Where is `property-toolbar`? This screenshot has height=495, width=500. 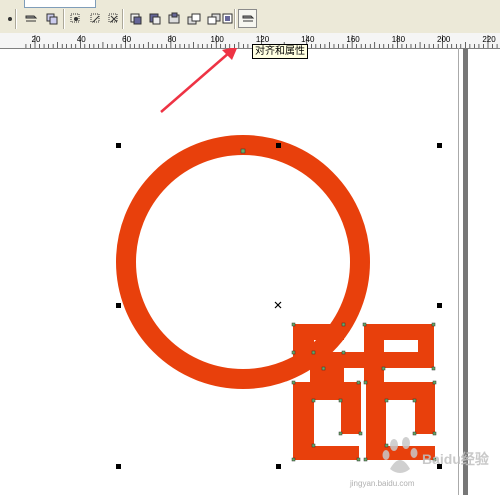
property-toolbar is located at coordinates (250, 17).